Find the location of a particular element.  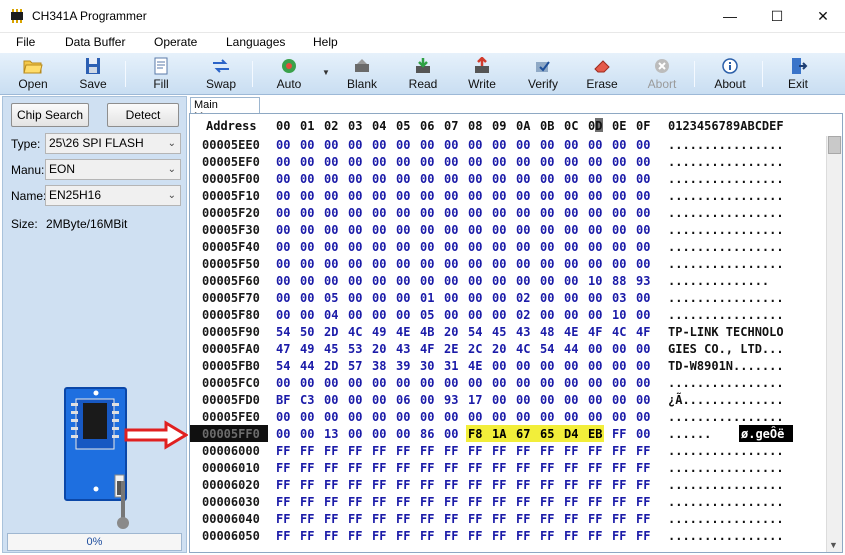

hex-byte: 4F is located at coordinates (643, 332).